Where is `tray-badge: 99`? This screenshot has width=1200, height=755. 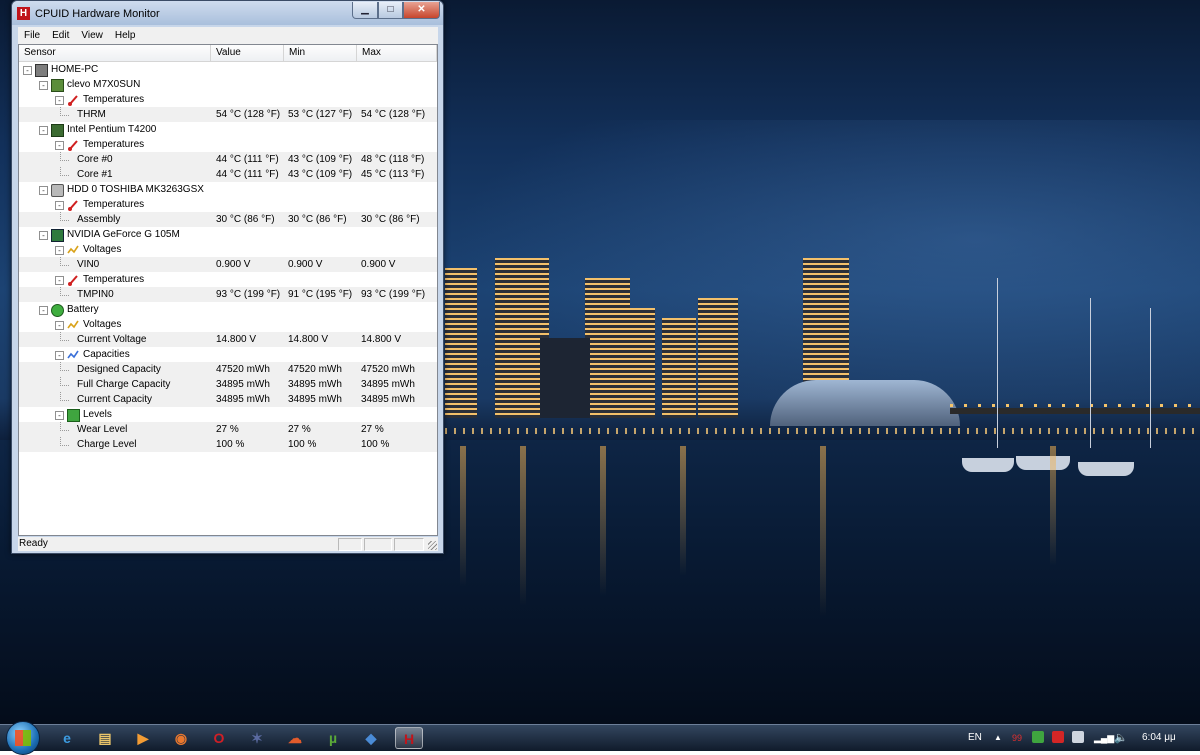 tray-badge: 99 is located at coordinates (1017, 738).